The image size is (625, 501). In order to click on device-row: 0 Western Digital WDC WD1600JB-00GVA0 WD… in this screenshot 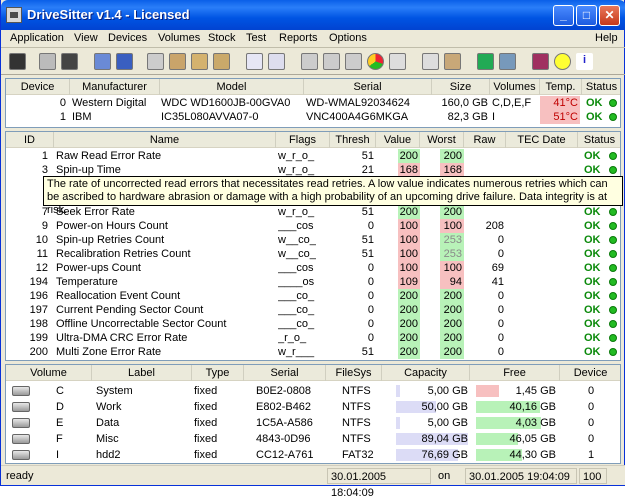, I will do `click(313, 103)`.